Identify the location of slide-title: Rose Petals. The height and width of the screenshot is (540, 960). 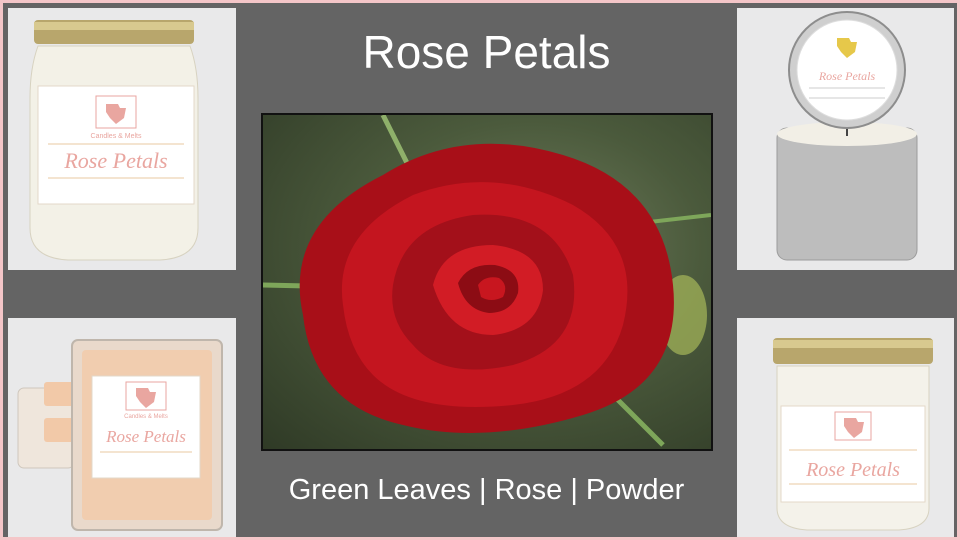
(486, 52).